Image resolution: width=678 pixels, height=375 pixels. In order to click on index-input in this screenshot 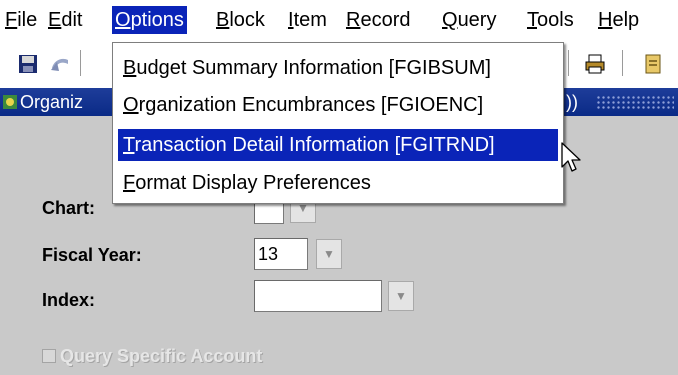, I will do `click(318, 296)`.